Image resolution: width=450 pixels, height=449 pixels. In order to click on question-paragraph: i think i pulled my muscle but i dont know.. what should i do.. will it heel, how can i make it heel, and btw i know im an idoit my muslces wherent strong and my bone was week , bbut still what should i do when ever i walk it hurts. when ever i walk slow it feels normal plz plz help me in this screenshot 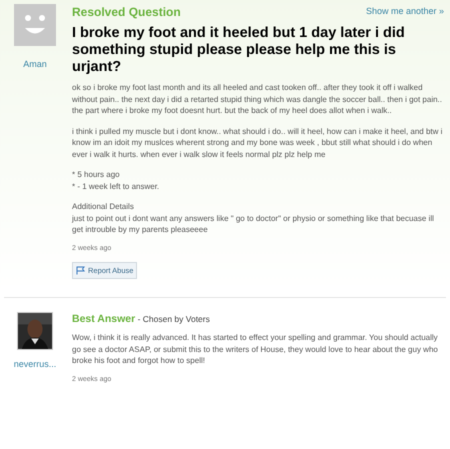, I will do `click(258, 143)`.